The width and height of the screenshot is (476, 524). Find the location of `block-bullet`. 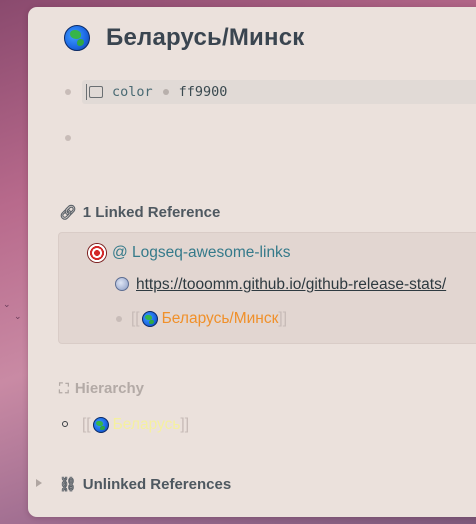

block-bullet is located at coordinates (68, 92).